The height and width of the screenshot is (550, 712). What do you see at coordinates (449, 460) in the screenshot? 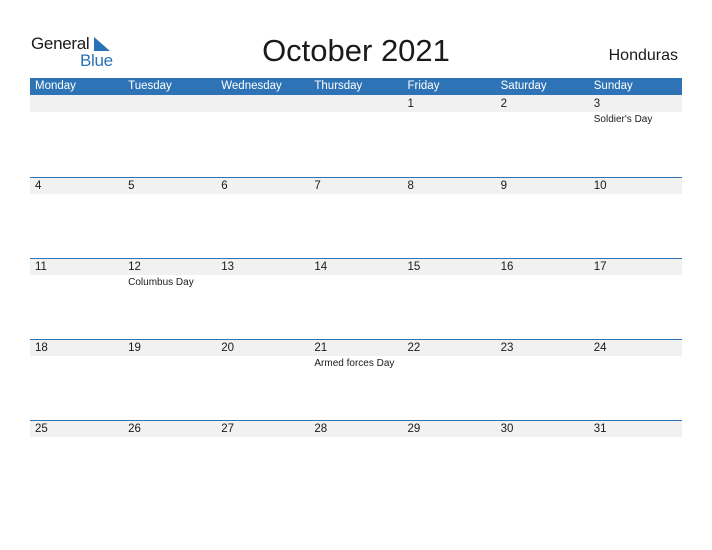
I see `day-cell: 29` at bounding box center [449, 460].